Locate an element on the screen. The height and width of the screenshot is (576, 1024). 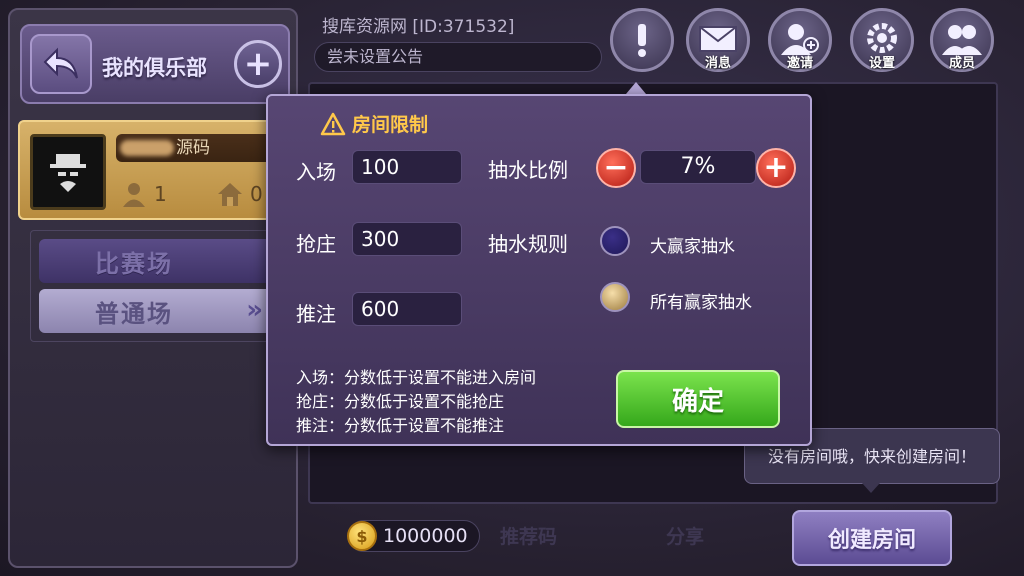
members-count: 1 is located at coordinates (160, 194).